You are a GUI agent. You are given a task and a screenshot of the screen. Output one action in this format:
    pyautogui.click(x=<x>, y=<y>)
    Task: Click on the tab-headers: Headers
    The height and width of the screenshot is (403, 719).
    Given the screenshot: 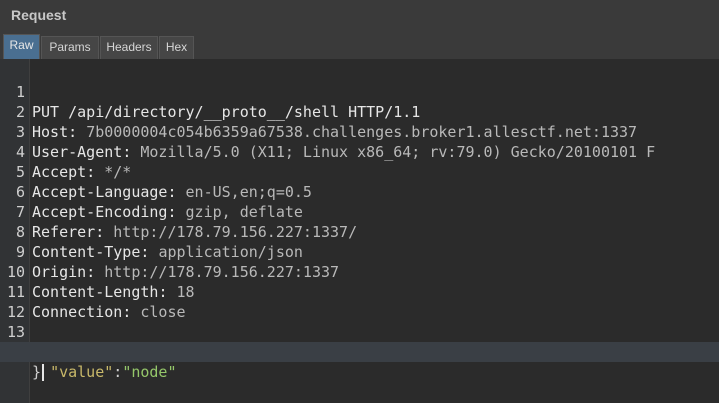 What is the action you would take?
    pyautogui.click(x=129, y=47)
    